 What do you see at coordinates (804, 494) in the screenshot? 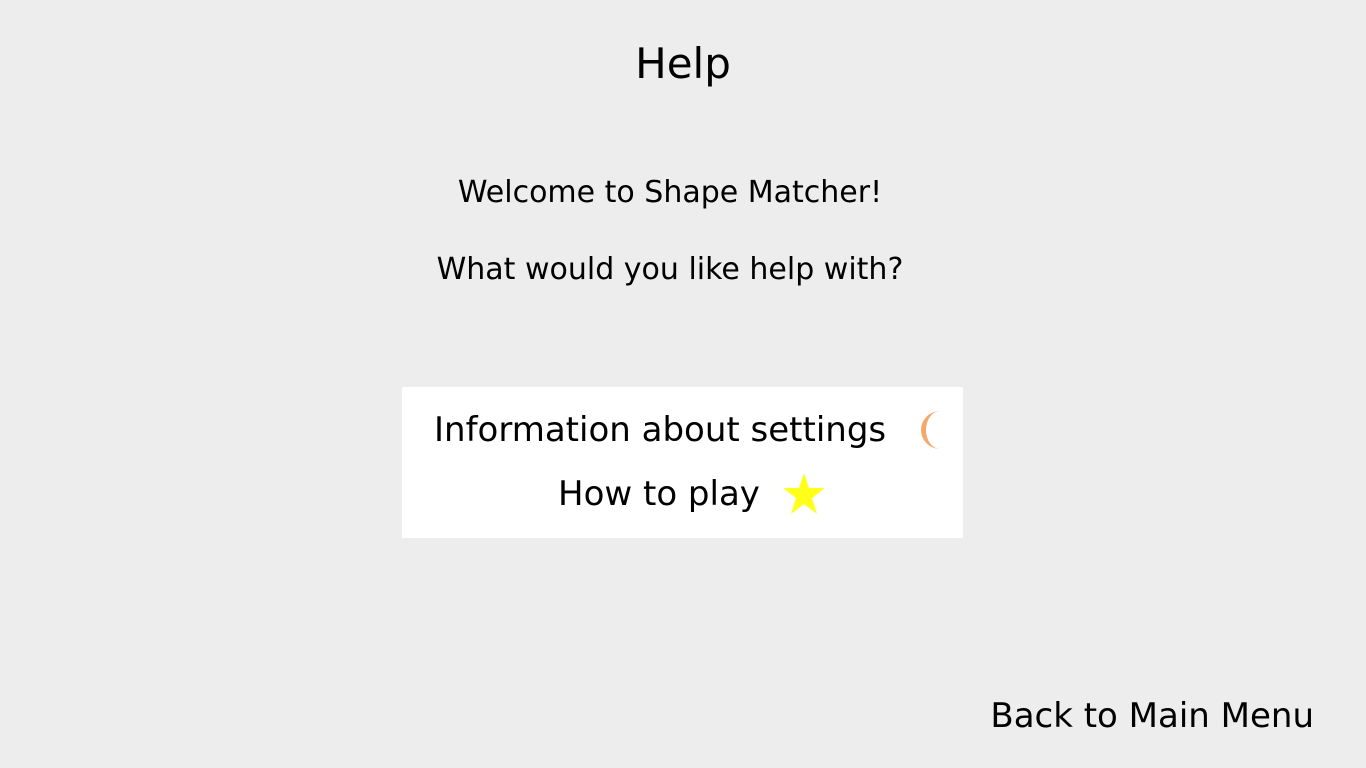
I see `star-icon` at bounding box center [804, 494].